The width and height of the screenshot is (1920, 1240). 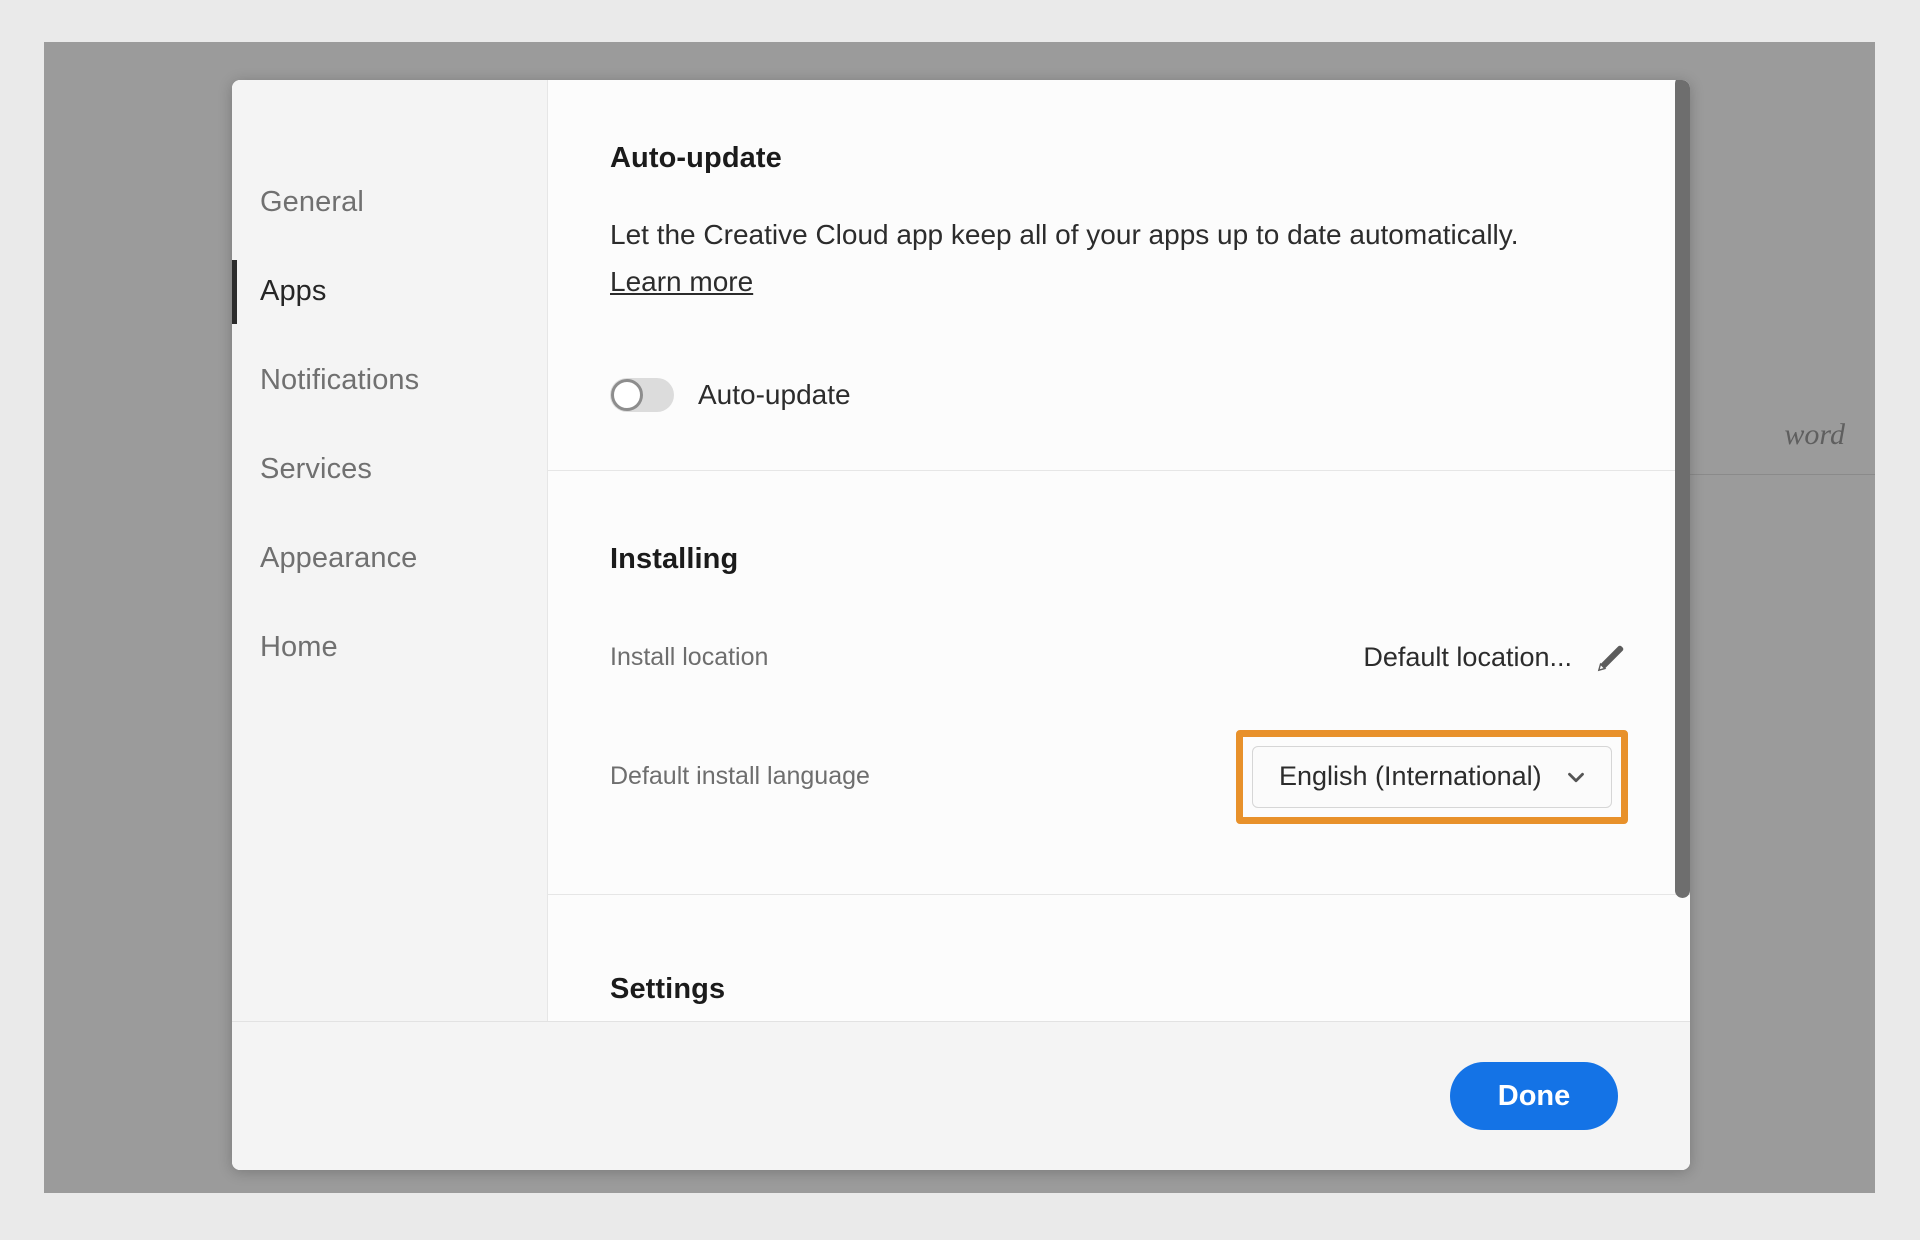 I want to click on installing-heading: Installing, so click(x=674, y=558).